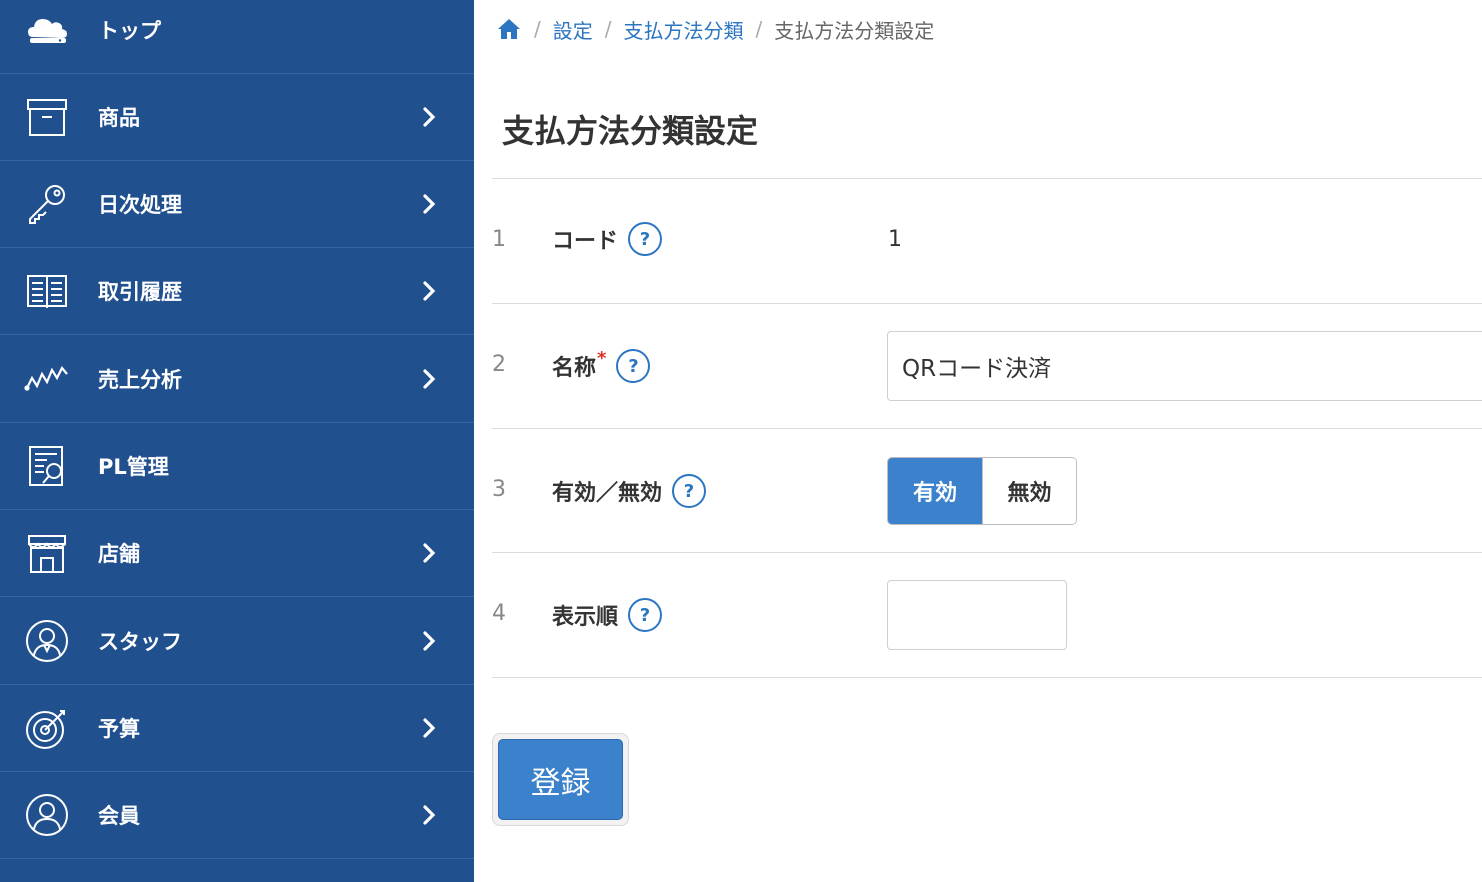 The height and width of the screenshot is (882, 1482). Describe the element at coordinates (573, 29) in the screenshot. I see `breadcrumb-link-settings: 設定` at that location.